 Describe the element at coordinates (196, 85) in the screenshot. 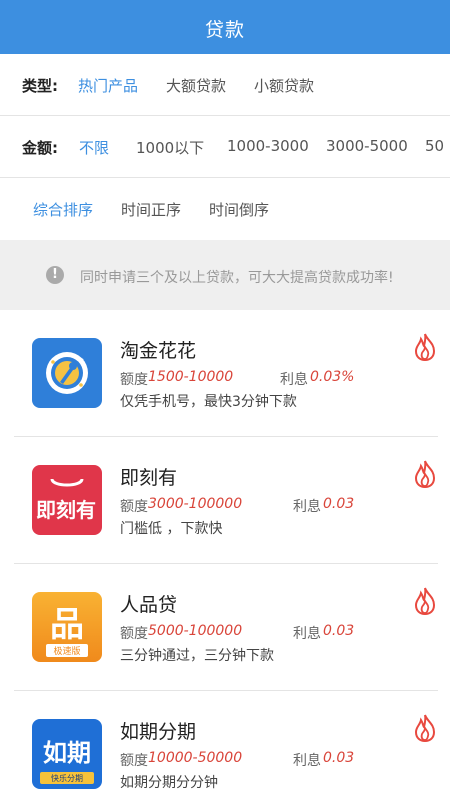

I see `type-option-large: 大额贷款` at that location.